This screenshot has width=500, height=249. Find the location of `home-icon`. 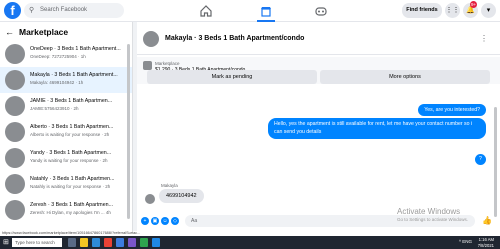

home-icon is located at coordinates (206, 11).